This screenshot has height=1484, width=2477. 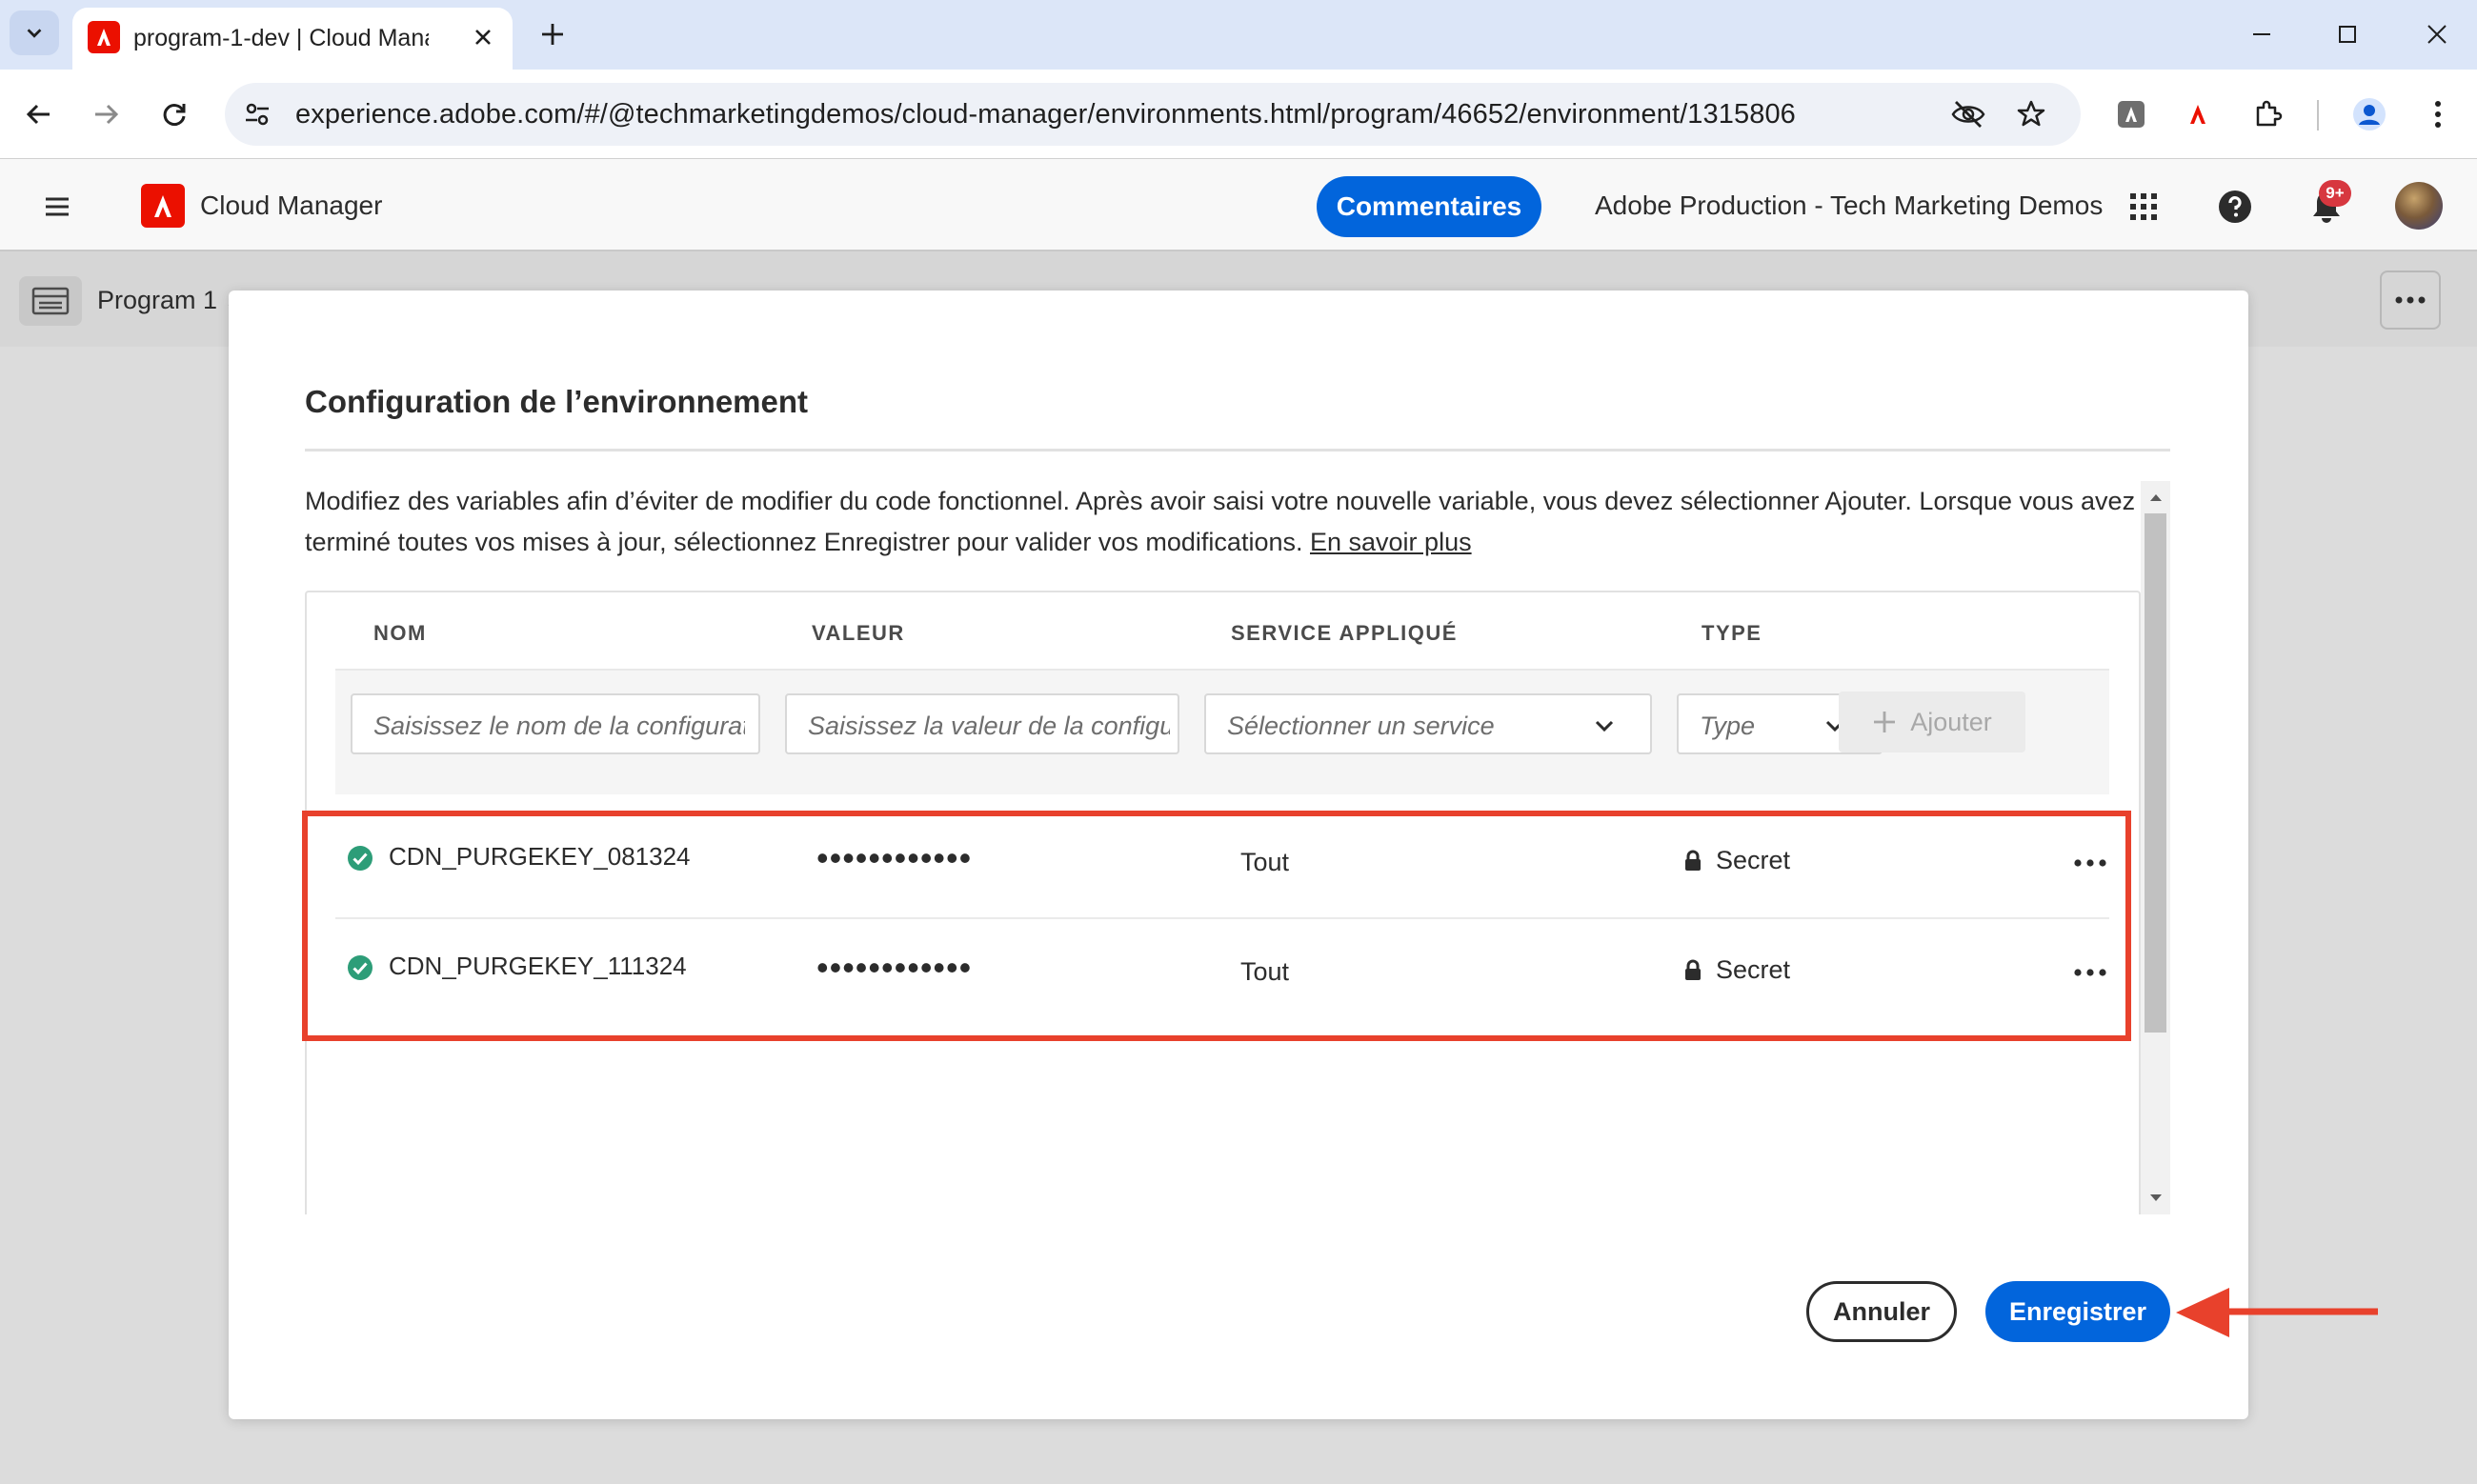 I want to click on maximize-icon, so click(x=2348, y=34).